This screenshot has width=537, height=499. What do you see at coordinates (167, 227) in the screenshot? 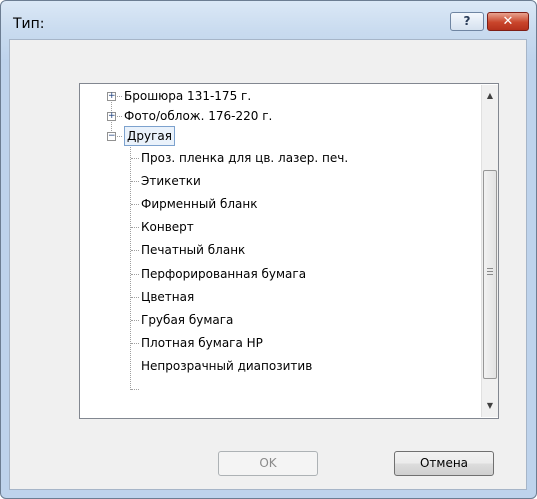
I see `tree-item-envelope: Конверт` at bounding box center [167, 227].